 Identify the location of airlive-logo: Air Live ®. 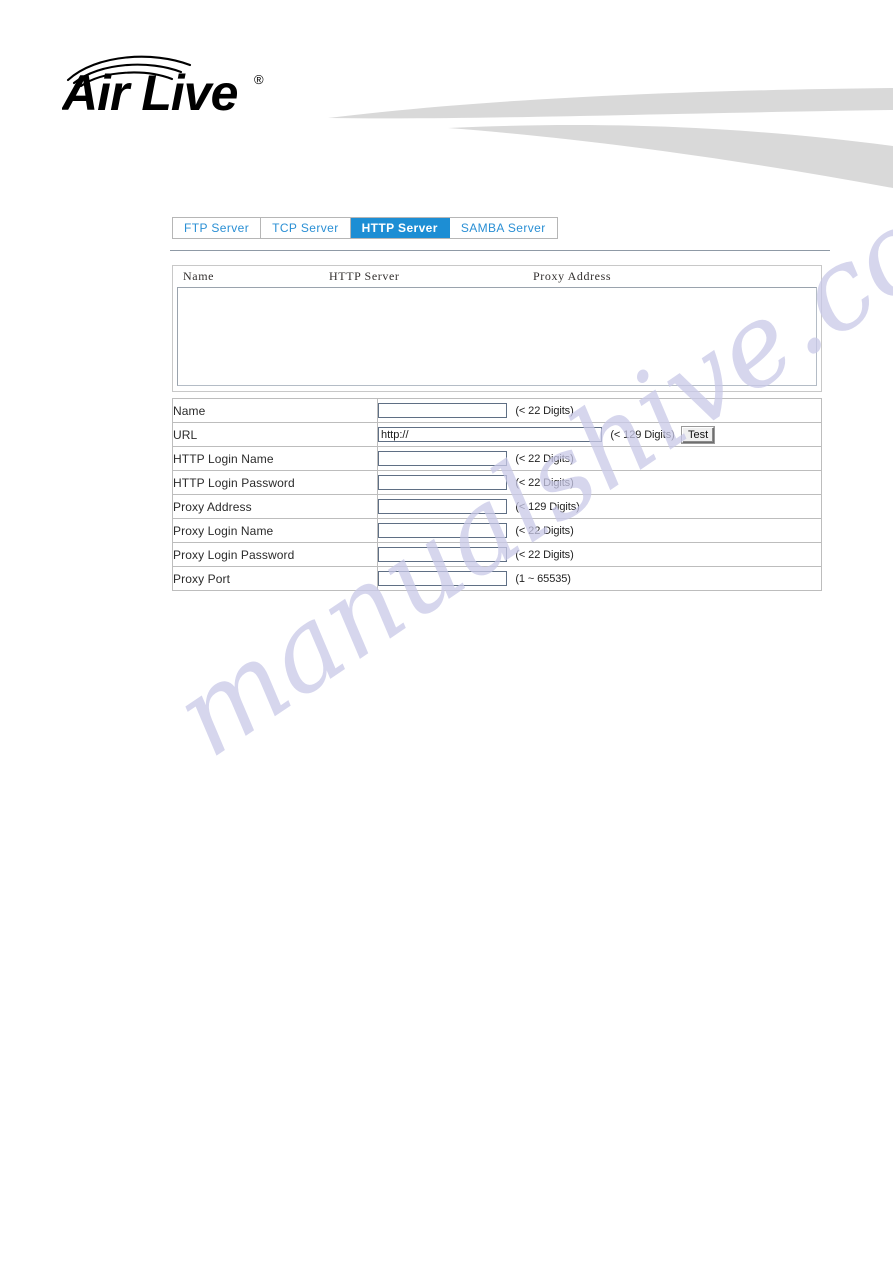
(163, 84).